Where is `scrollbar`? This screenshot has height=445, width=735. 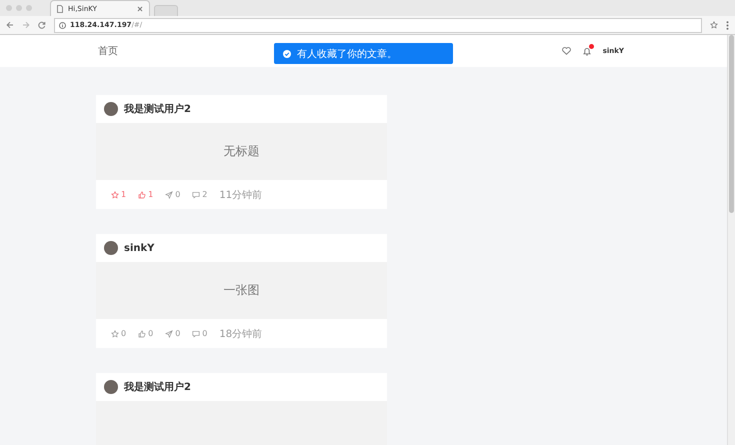 scrollbar is located at coordinates (731, 240).